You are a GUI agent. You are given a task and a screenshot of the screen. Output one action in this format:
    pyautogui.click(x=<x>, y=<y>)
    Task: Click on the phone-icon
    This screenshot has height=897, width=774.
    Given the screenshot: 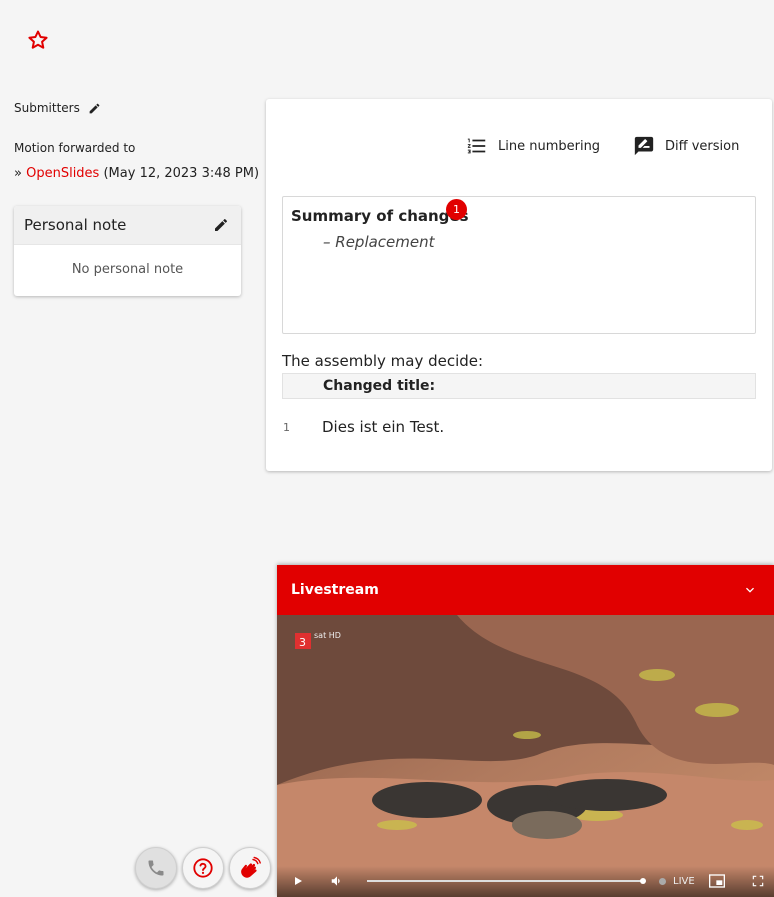 What is the action you would take?
    pyautogui.click(x=156, y=868)
    